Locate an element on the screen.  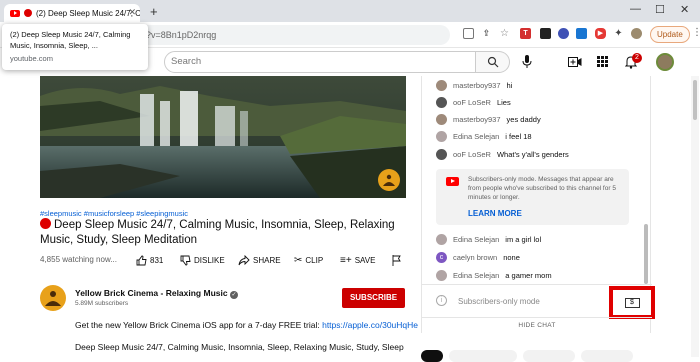
minimize-icon: — is located at coordinates (635, 9).